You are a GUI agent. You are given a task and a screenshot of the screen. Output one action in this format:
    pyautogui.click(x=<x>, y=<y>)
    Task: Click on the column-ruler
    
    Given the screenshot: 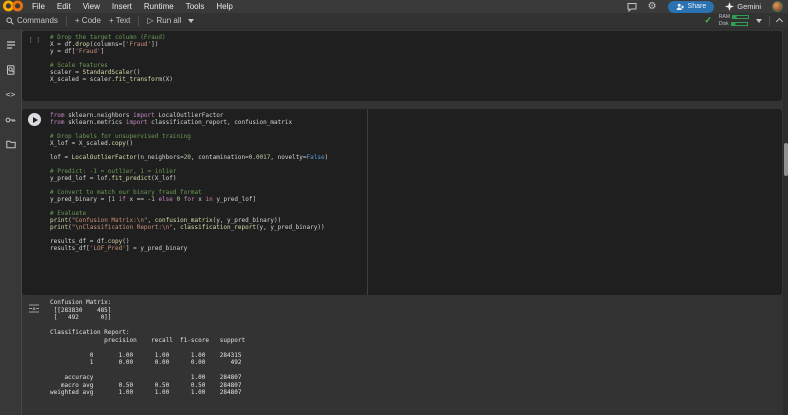 What is the action you would take?
    pyautogui.click(x=367, y=202)
    